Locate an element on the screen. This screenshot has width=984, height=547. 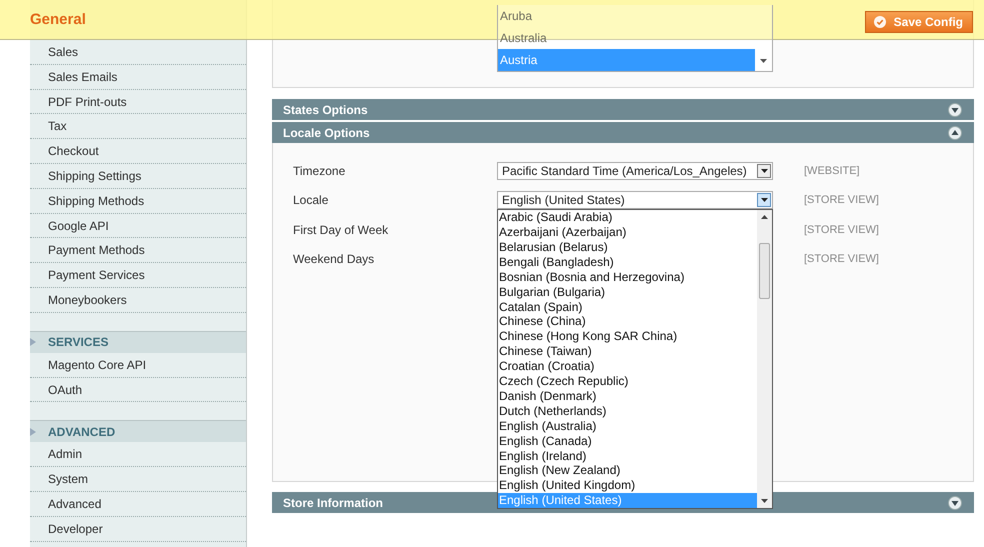
sidebar-item: Admin is located at coordinates (138, 455).